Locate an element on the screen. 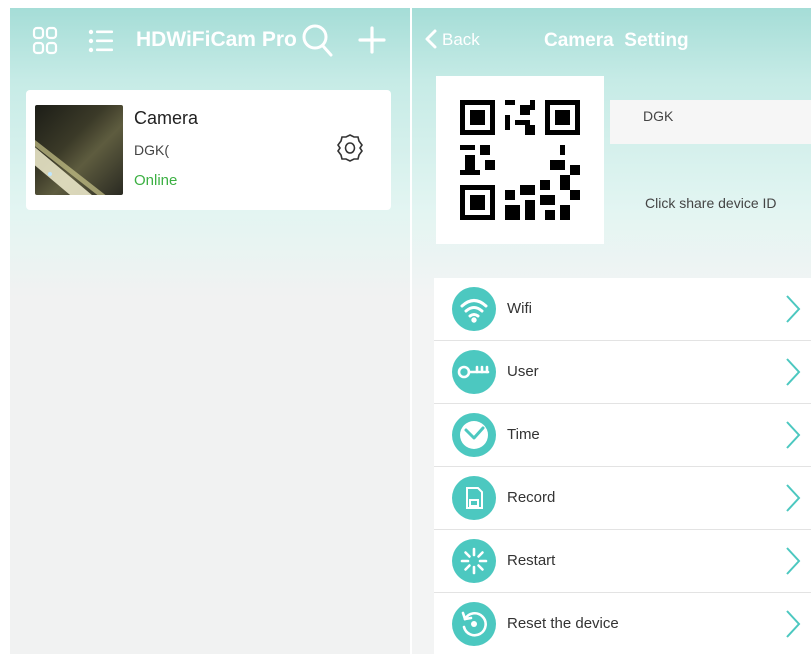 The width and height of the screenshot is (811, 654). camera-status: Online is located at coordinates (156, 180).